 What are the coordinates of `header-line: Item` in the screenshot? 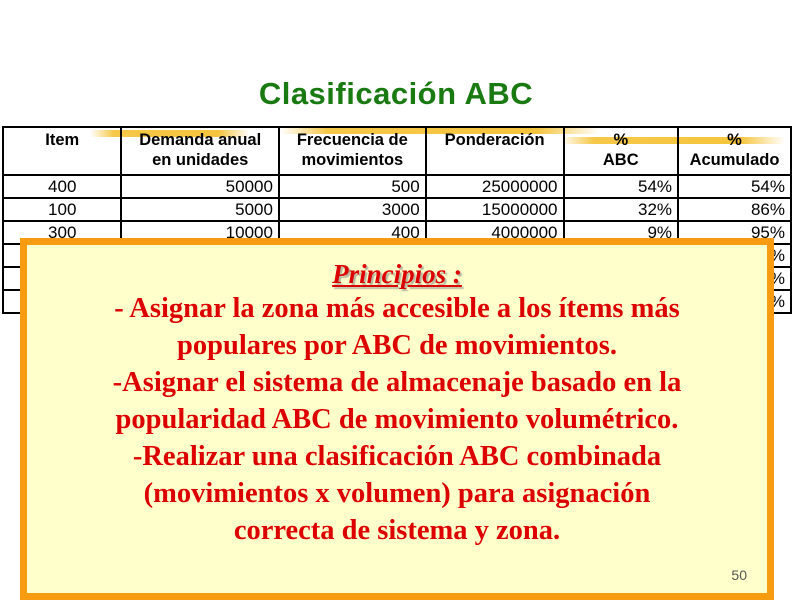 It's located at (62, 140).